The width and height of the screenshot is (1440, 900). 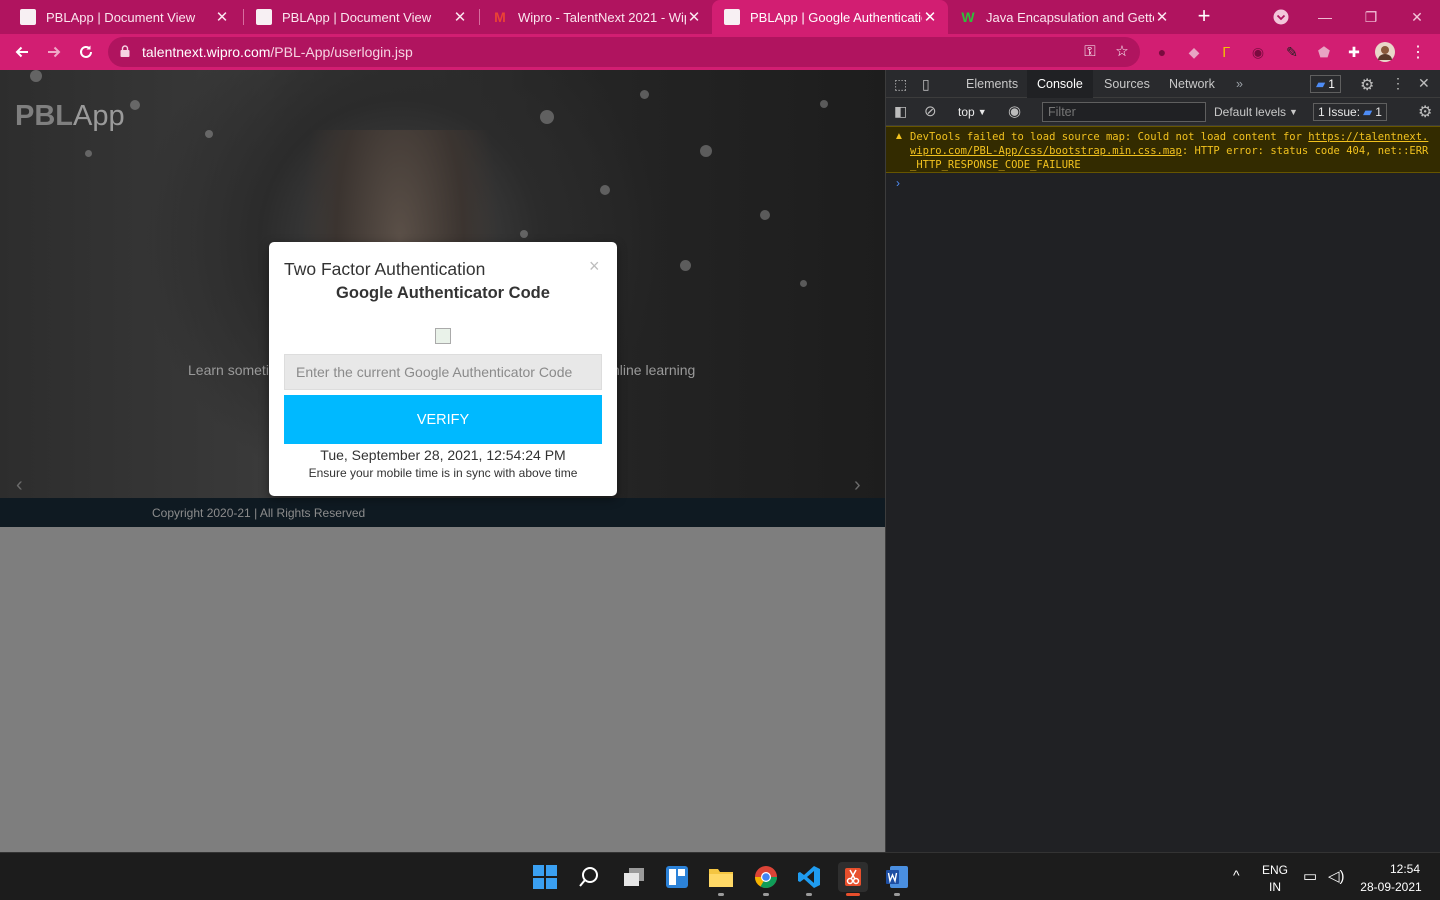 What do you see at coordinates (1060, 84) in the screenshot?
I see `tab-console: Console` at bounding box center [1060, 84].